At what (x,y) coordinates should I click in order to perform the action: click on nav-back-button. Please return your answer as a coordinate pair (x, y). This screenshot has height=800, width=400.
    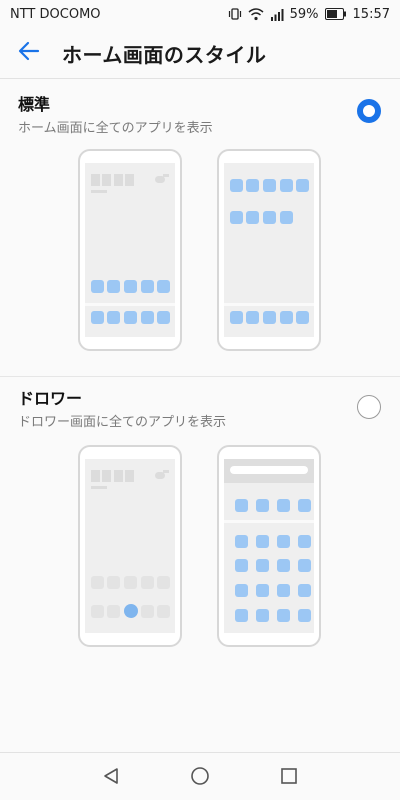
    Looking at the image, I should click on (111, 778).